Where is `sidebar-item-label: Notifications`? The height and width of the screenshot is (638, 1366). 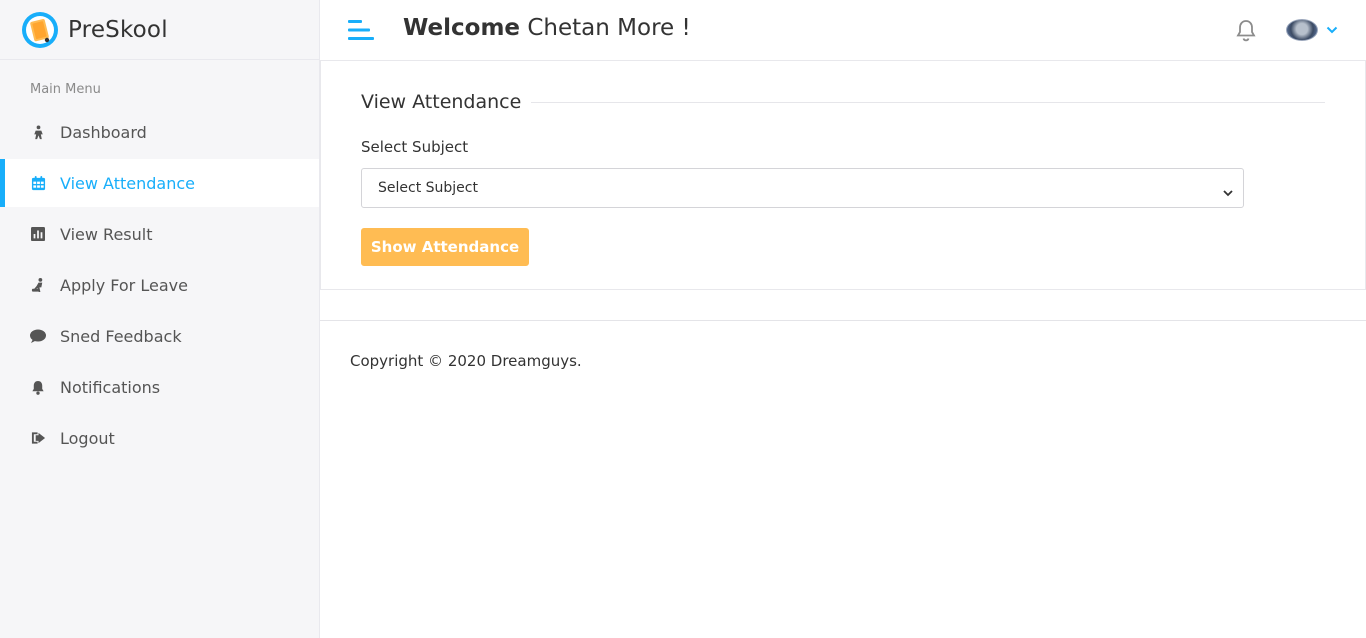
sidebar-item-label: Notifications is located at coordinates (110, 387).